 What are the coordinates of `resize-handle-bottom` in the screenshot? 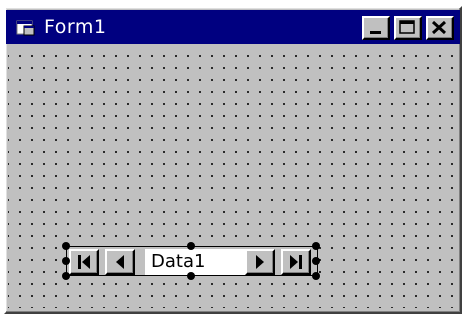 It's located at (191, 276).